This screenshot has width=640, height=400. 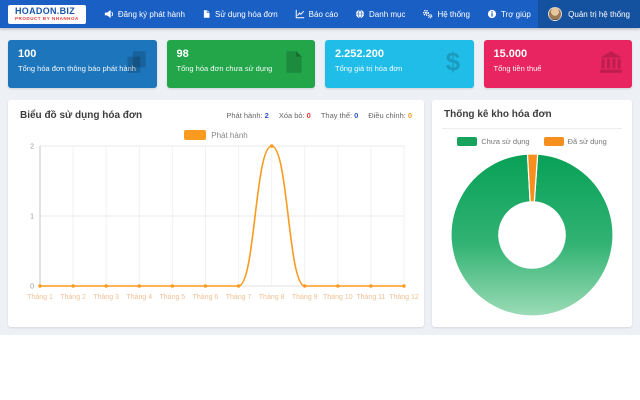 I want to click on bank-icon, so click(x=611, y=64).